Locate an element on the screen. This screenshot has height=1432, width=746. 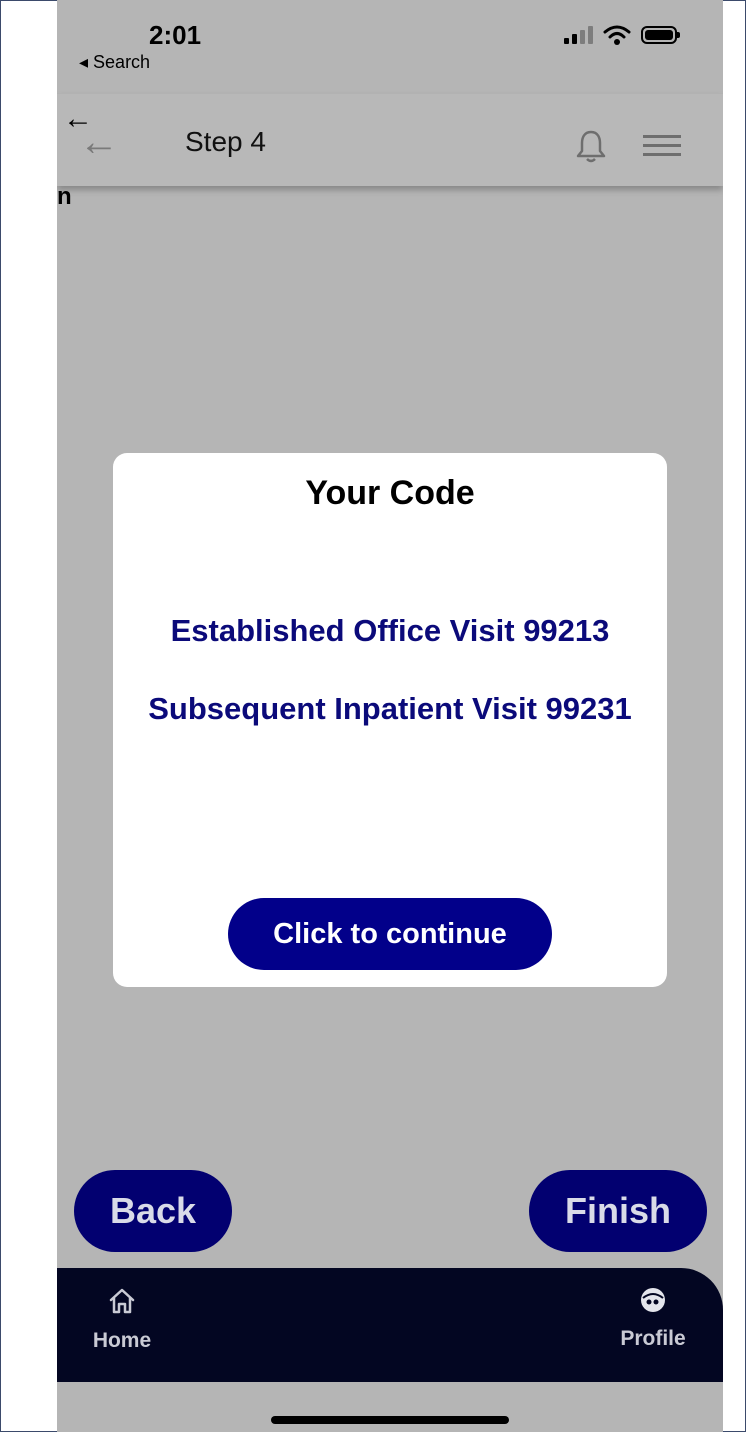
nav-label-profile: Profile is located at coordinates (653, 1338).